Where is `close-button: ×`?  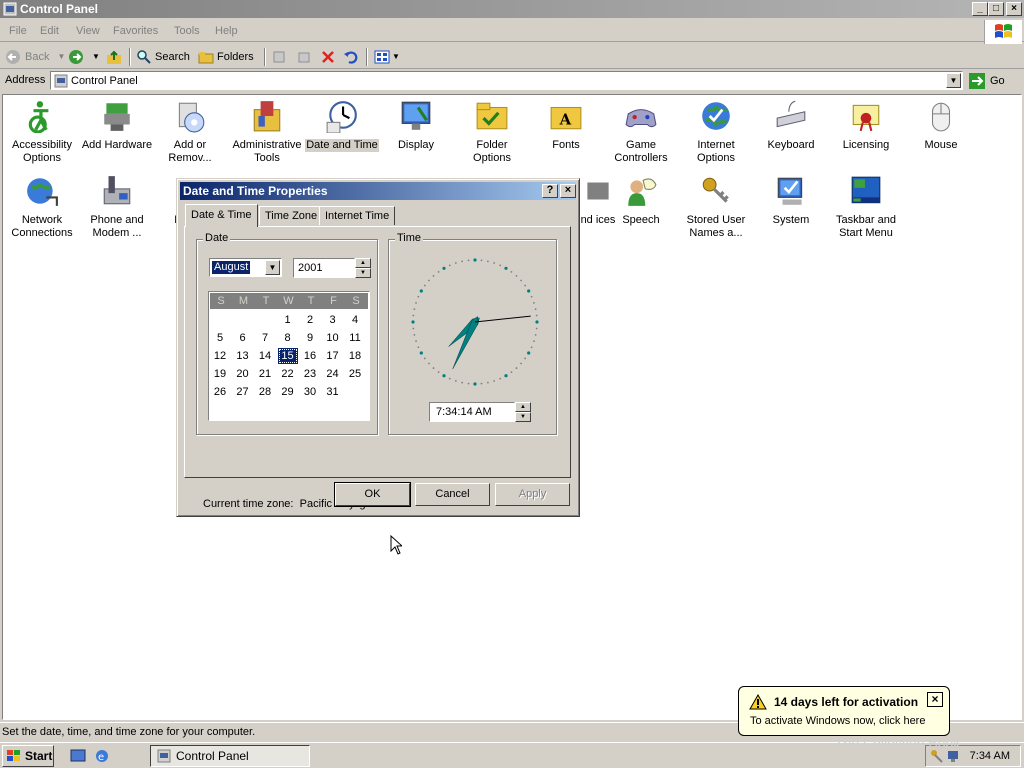
close-button: × is located at coordinates (1014, 9).